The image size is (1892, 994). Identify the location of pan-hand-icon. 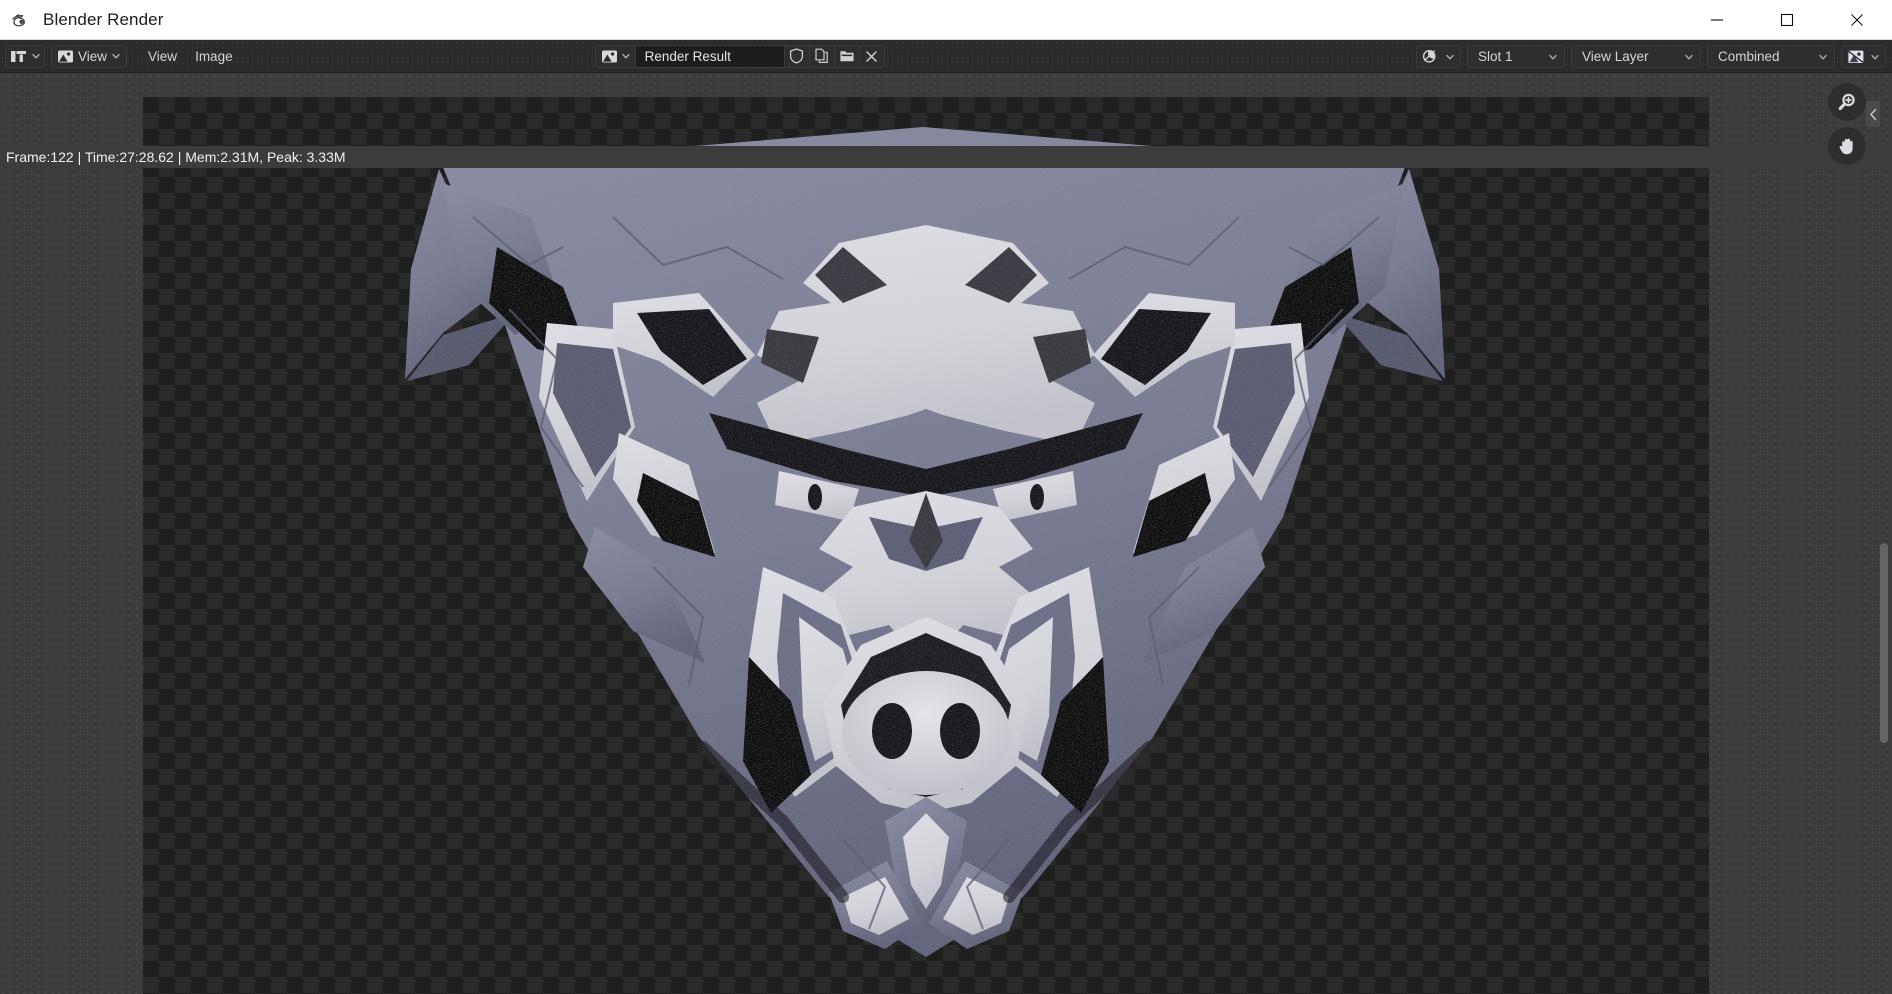
(1846, 146).